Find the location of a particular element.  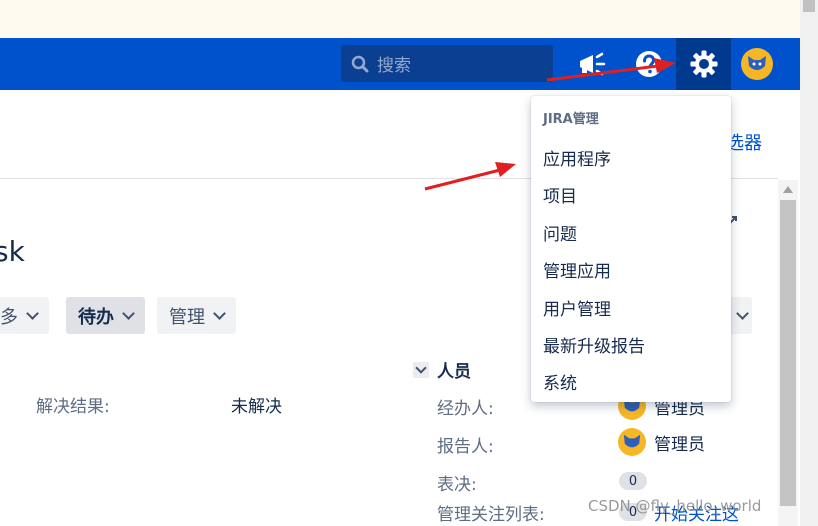

avatar is located at coordinates (757, 63).